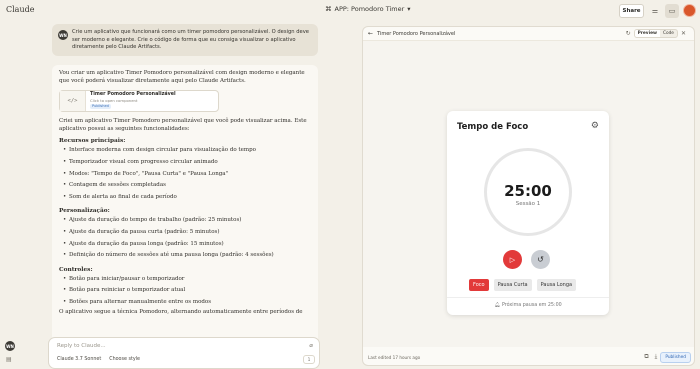 This screenshot has height=369, width=700. Describe the element at coordinates (76, 269) in the screenshot. I see `section-heading: Controles:` at that location.